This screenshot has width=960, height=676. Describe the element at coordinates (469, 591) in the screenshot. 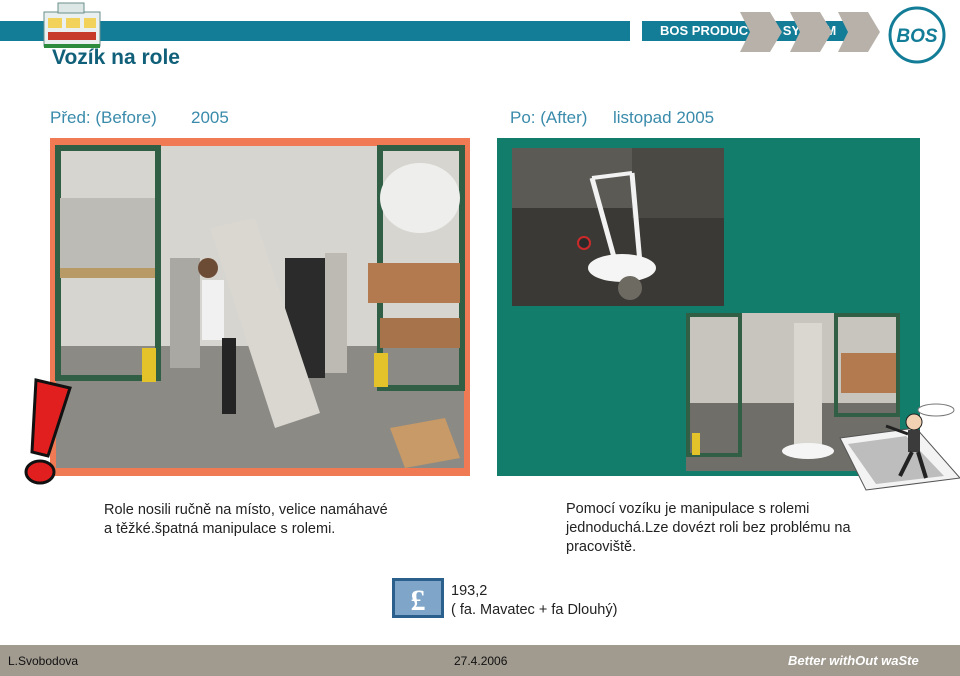

I see `savings-amount: 193,2` at that location.